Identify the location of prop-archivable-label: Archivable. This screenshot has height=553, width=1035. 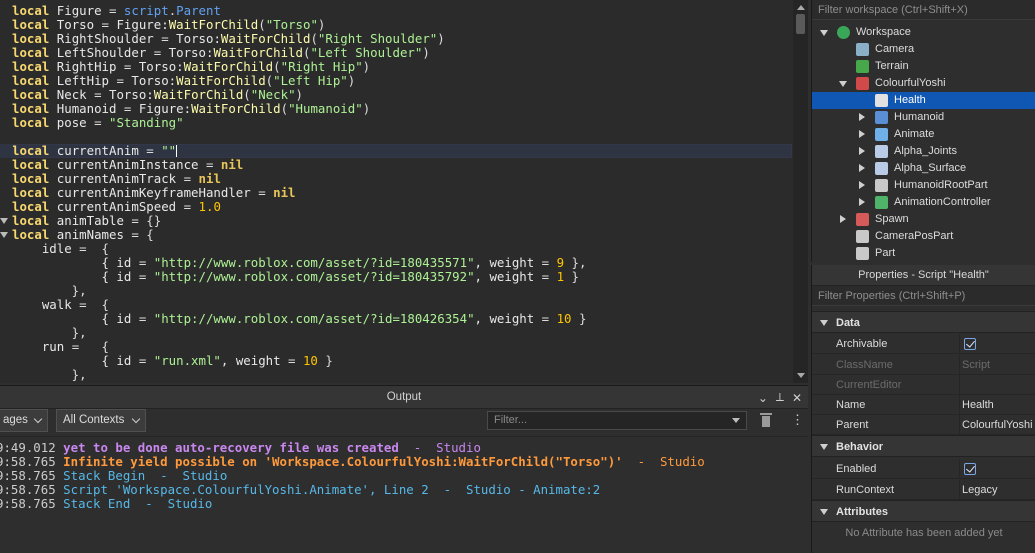
(862, 344).